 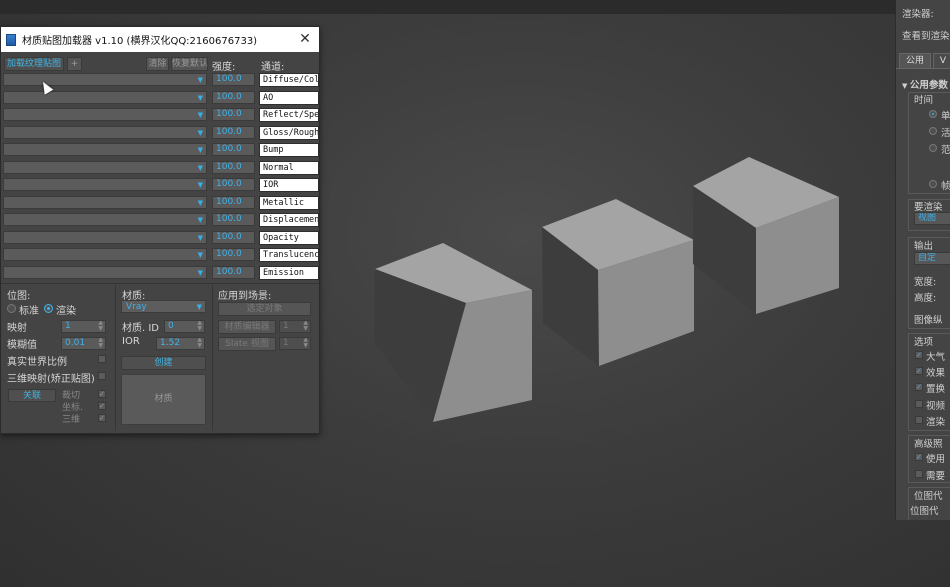 I want to click on clear-button: 清除, so click(x=157, y=64).